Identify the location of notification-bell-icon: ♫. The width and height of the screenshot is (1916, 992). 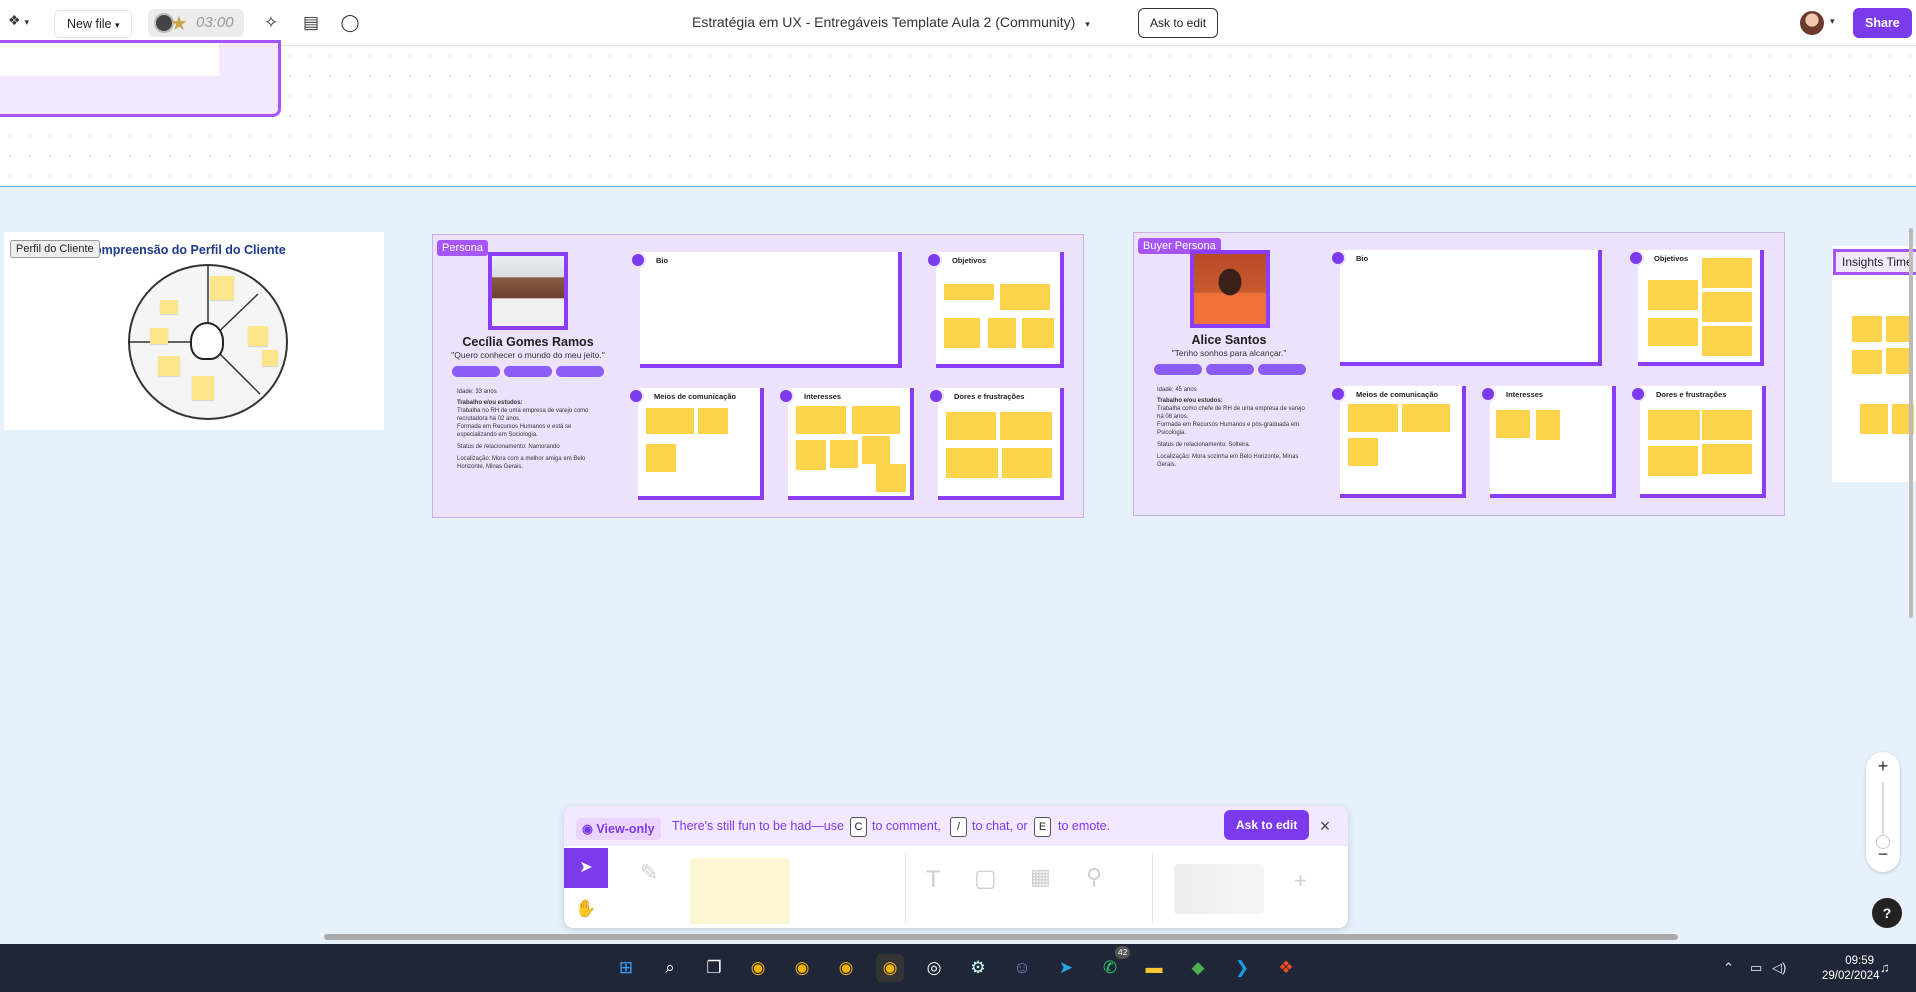
(1885, 967).